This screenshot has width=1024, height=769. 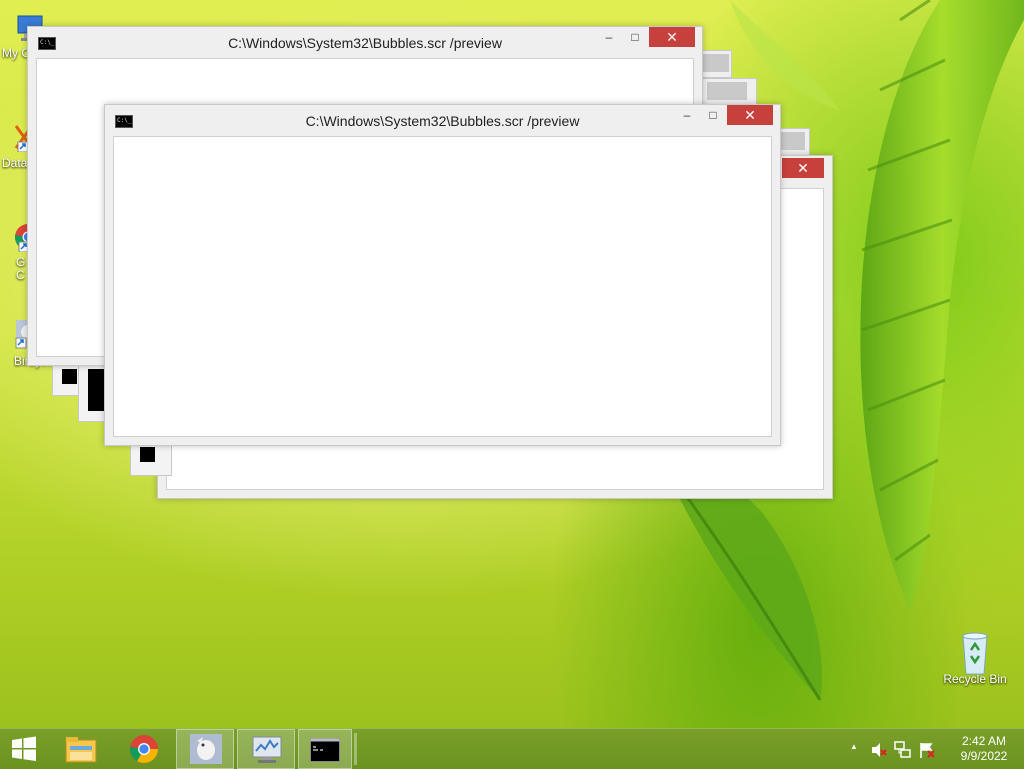 I want to click on folder-icon, so click(x=81, y=750).